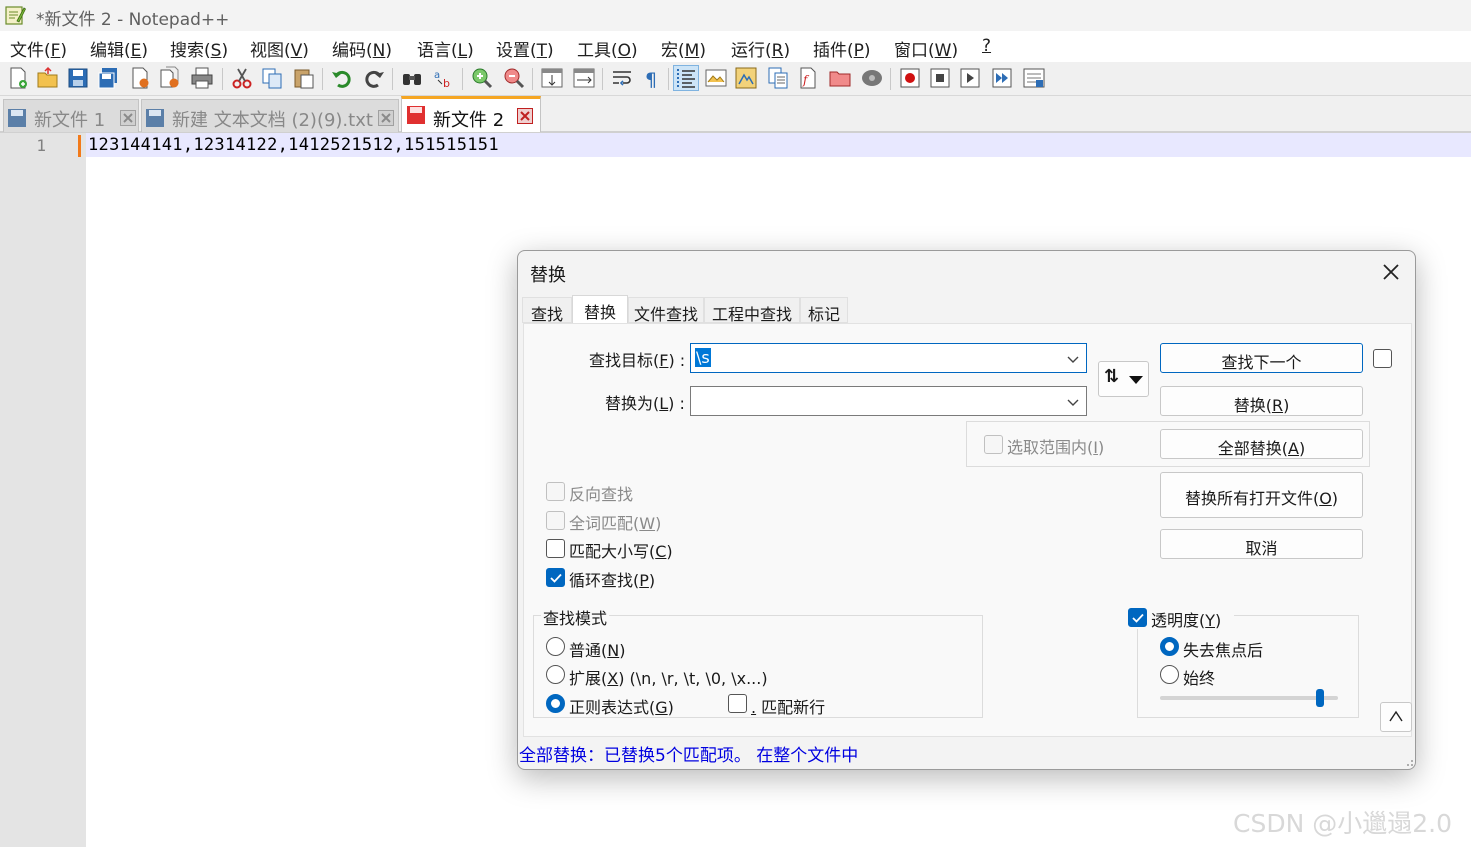 The width and height of the screenshot is (1471, 847). I want to click on tab-find-in-projects: 工程中查找, so click(752, 310).